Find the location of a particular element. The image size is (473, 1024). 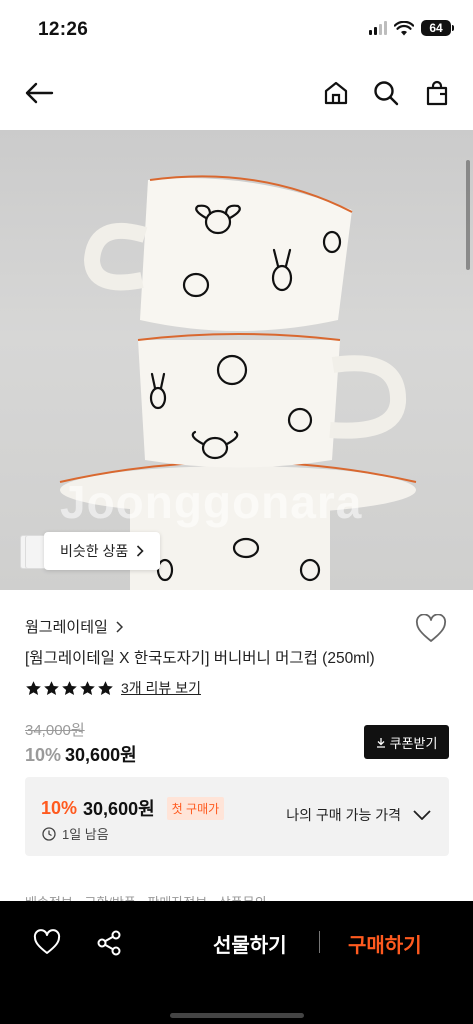

offer-price-row: 10% 30,600원 첫 구매가 is located at coordinates (133, 808).